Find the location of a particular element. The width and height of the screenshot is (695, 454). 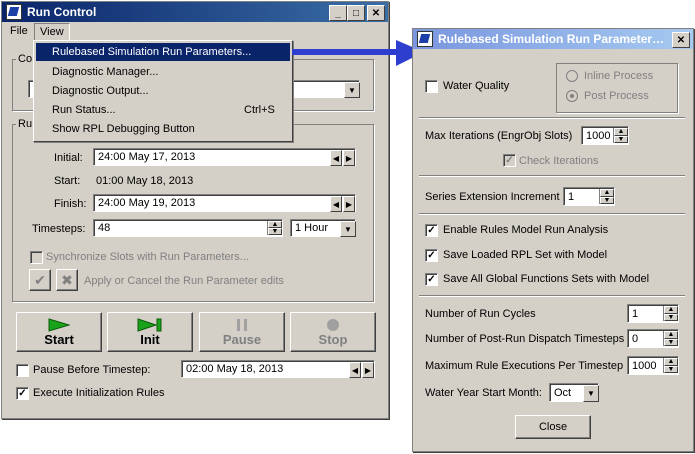

timesteps-spinner: ▲ ▼ is located at coordinates (274, 228).